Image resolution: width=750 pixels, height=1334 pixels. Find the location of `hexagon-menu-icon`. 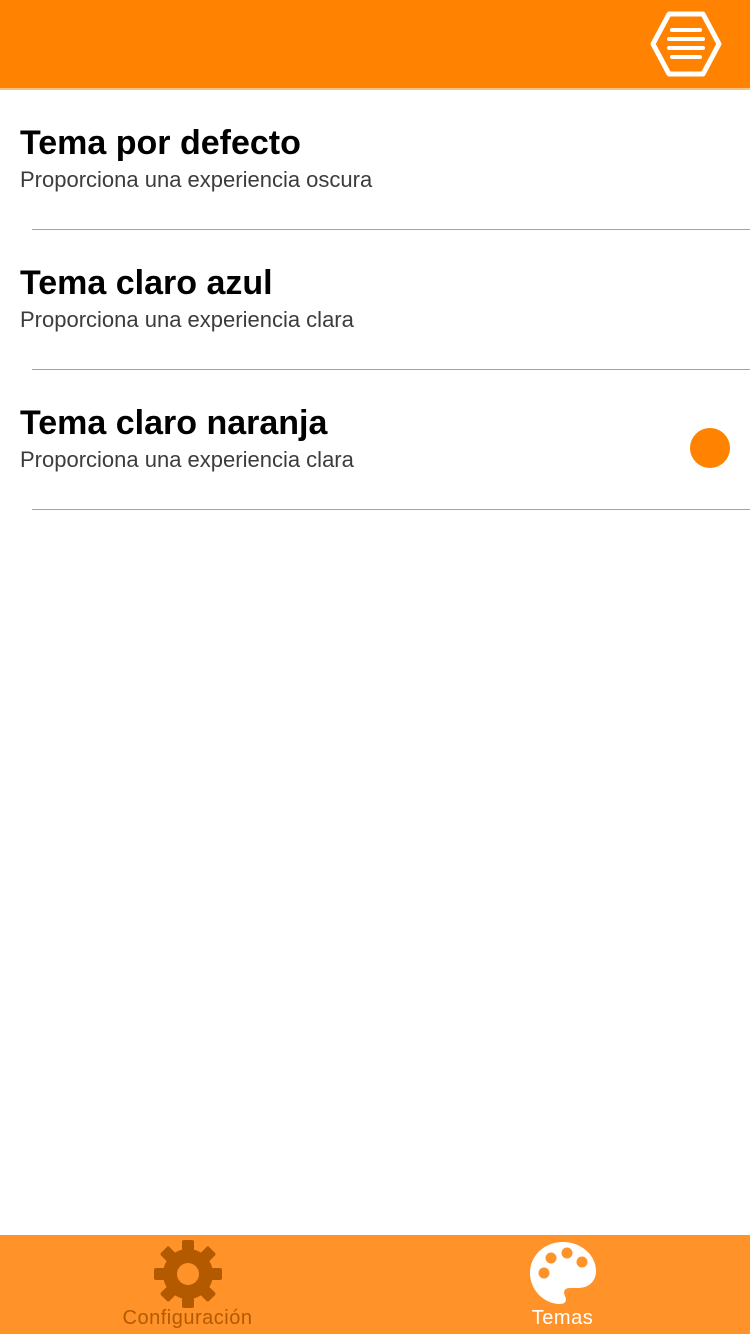

hexagon-menu-icon is located at coordinates (686, 44).